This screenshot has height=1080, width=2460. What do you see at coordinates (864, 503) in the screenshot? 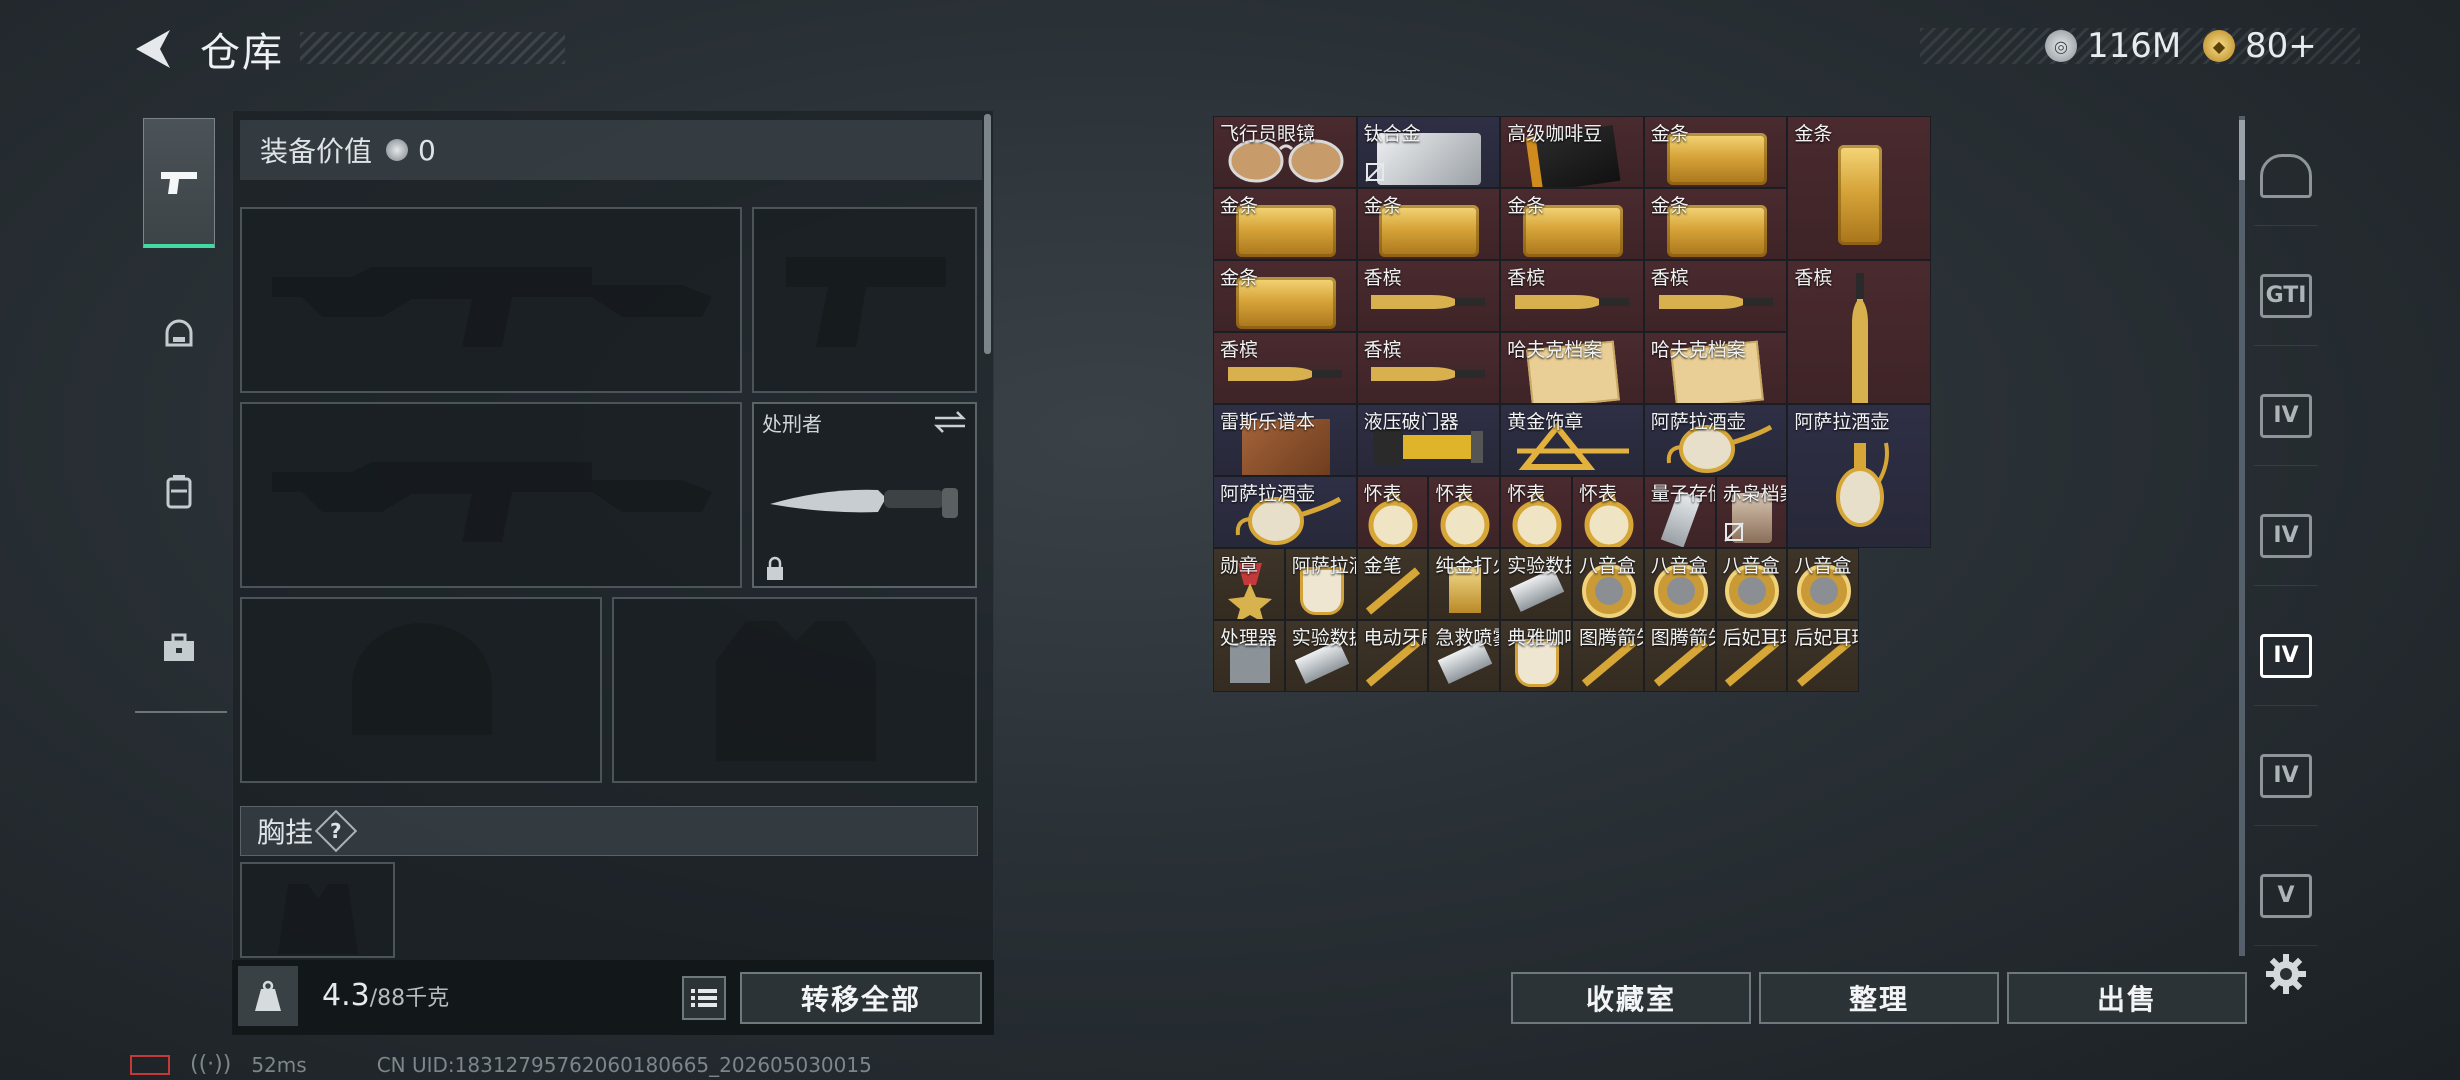
I see `knife-image` at bounding box center [864, 503].